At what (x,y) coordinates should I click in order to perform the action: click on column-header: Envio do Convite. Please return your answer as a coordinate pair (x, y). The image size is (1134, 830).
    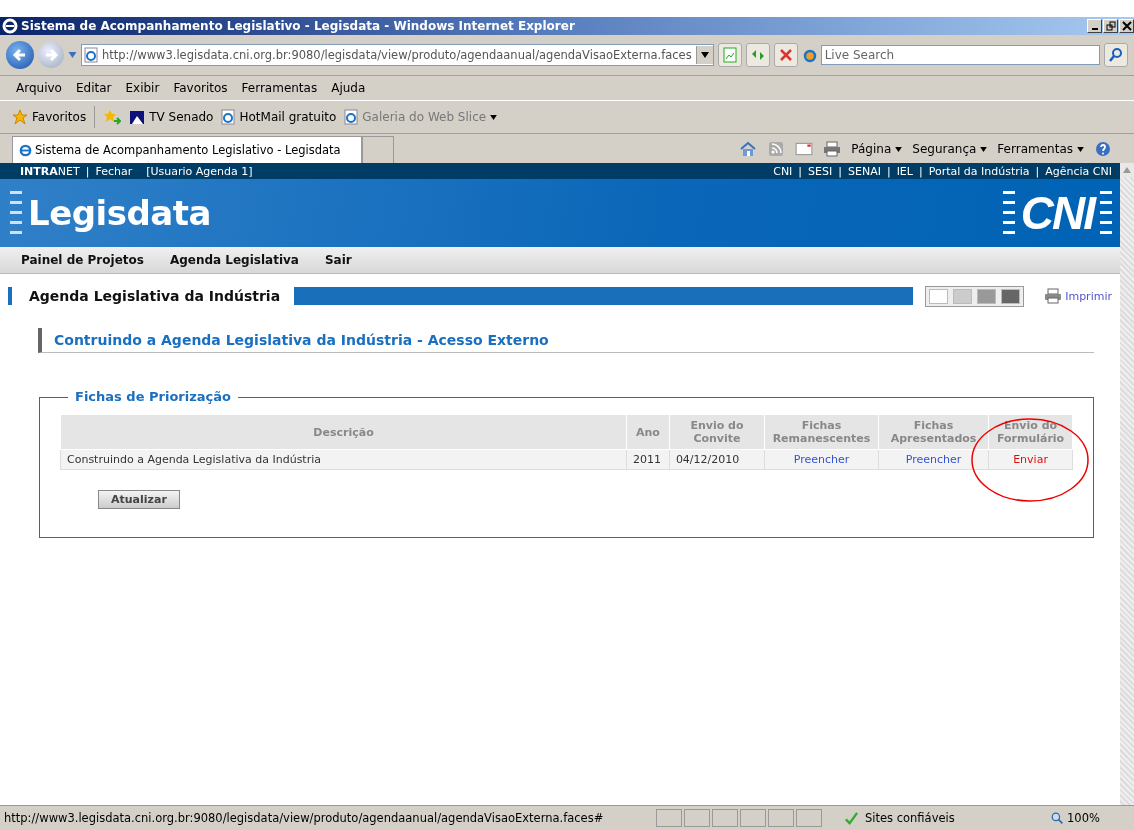
    Looking at the image, I should click on (717, 432).